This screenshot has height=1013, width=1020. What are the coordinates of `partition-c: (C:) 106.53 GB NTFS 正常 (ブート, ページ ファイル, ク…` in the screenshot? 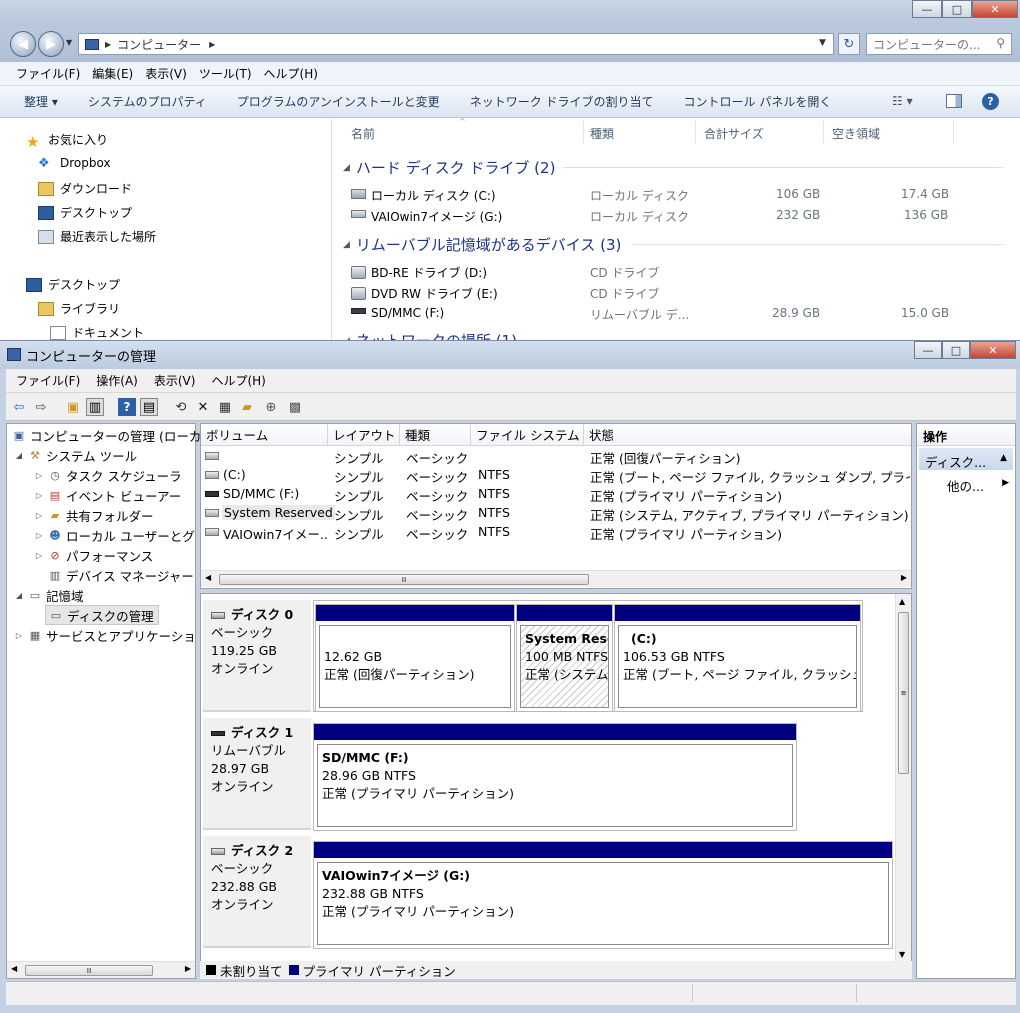 It's located at (737, 658).